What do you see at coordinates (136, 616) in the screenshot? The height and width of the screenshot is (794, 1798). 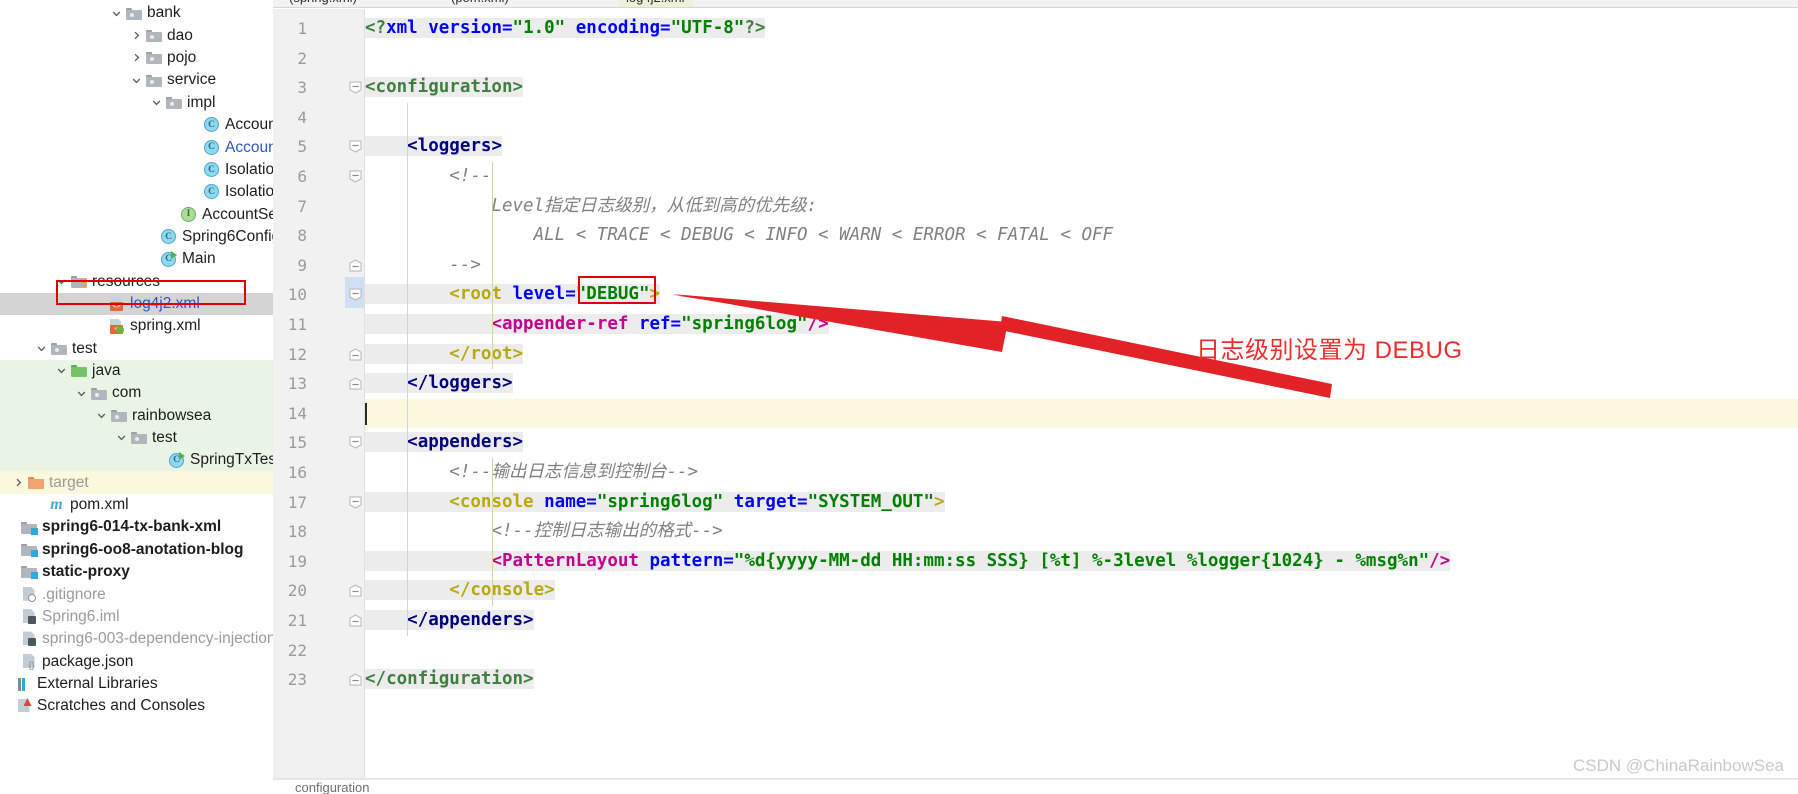 I see `tree-item-spring6-iml: Spring6.iml` at bounding box center [136, 616].